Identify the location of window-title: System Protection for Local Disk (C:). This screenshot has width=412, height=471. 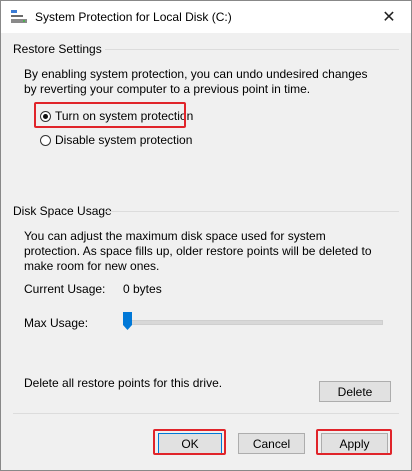
(133, 17).